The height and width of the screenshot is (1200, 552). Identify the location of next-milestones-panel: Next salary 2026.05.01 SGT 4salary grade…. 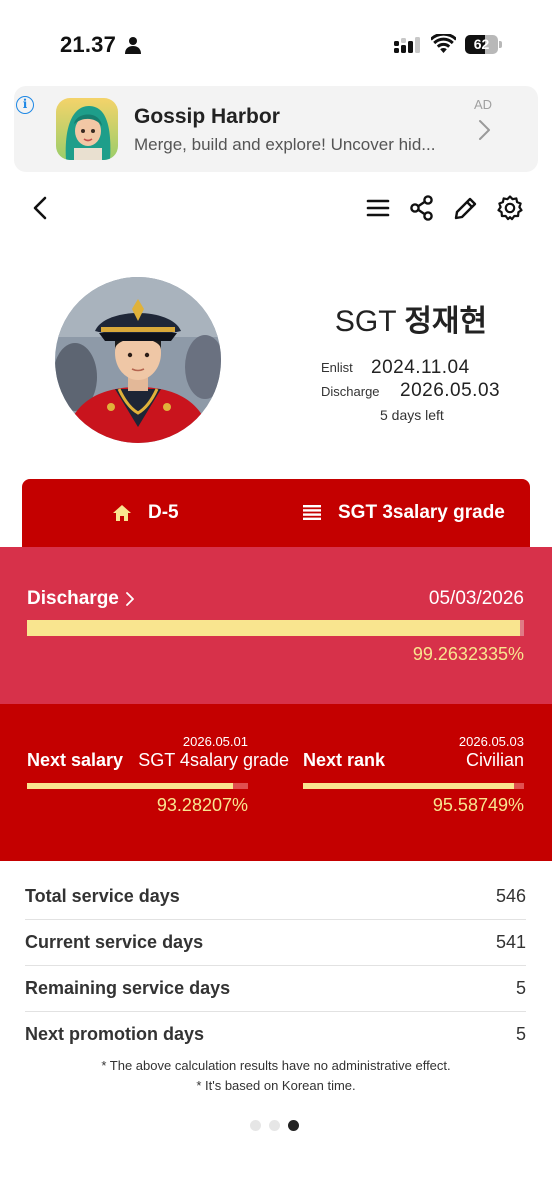
(276, 782).